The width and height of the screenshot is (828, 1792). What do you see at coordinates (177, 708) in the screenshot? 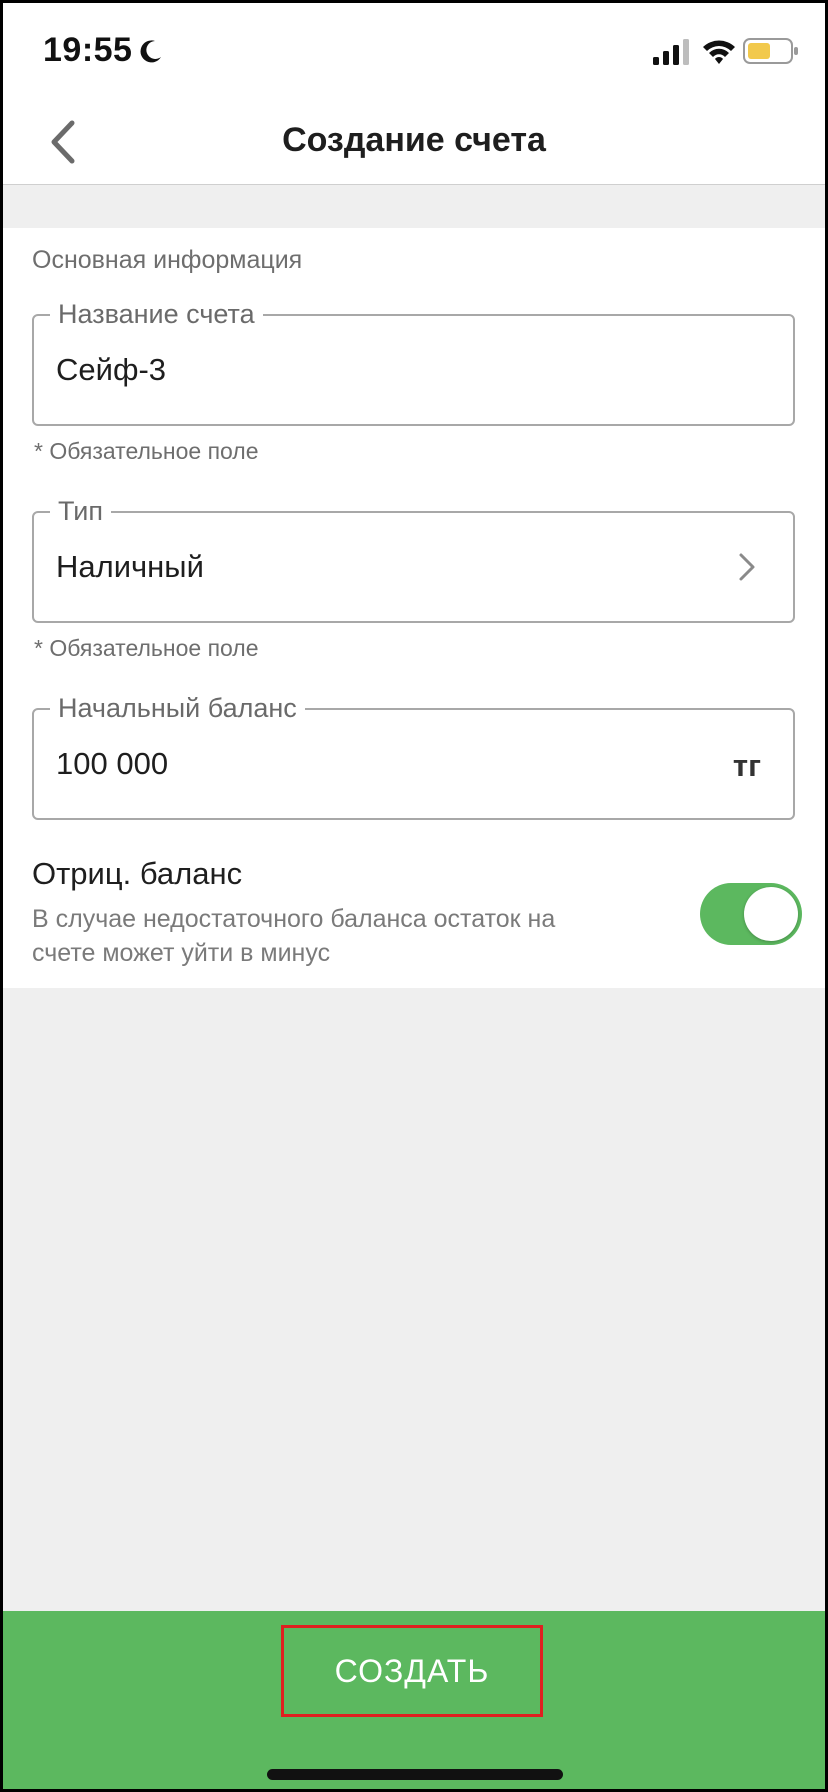
I see `initial-balance-label: Начальный баланс` at bounding box center [177, 708].